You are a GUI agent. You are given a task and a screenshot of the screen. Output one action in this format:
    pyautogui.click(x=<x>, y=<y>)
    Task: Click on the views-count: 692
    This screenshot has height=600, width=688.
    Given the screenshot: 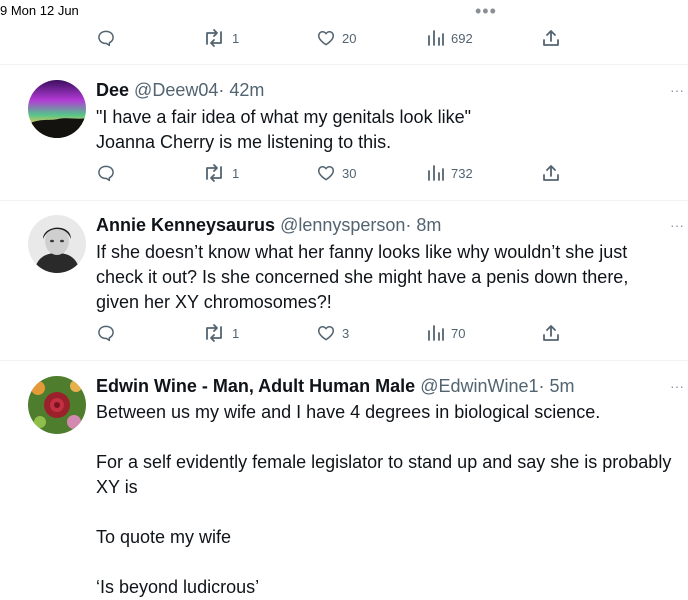 What is the action you would take?
    pyautogui.click(x=462, y=38)
    